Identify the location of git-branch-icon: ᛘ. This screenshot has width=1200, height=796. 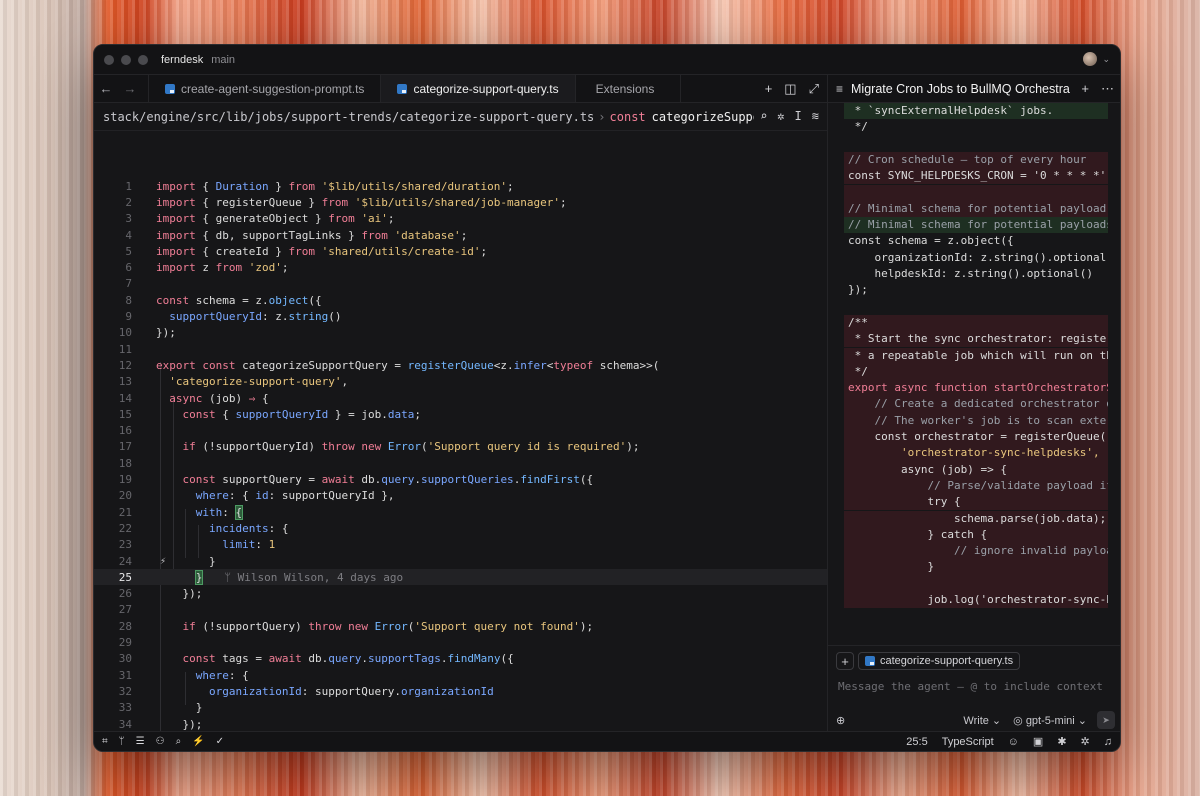
(122, 741).